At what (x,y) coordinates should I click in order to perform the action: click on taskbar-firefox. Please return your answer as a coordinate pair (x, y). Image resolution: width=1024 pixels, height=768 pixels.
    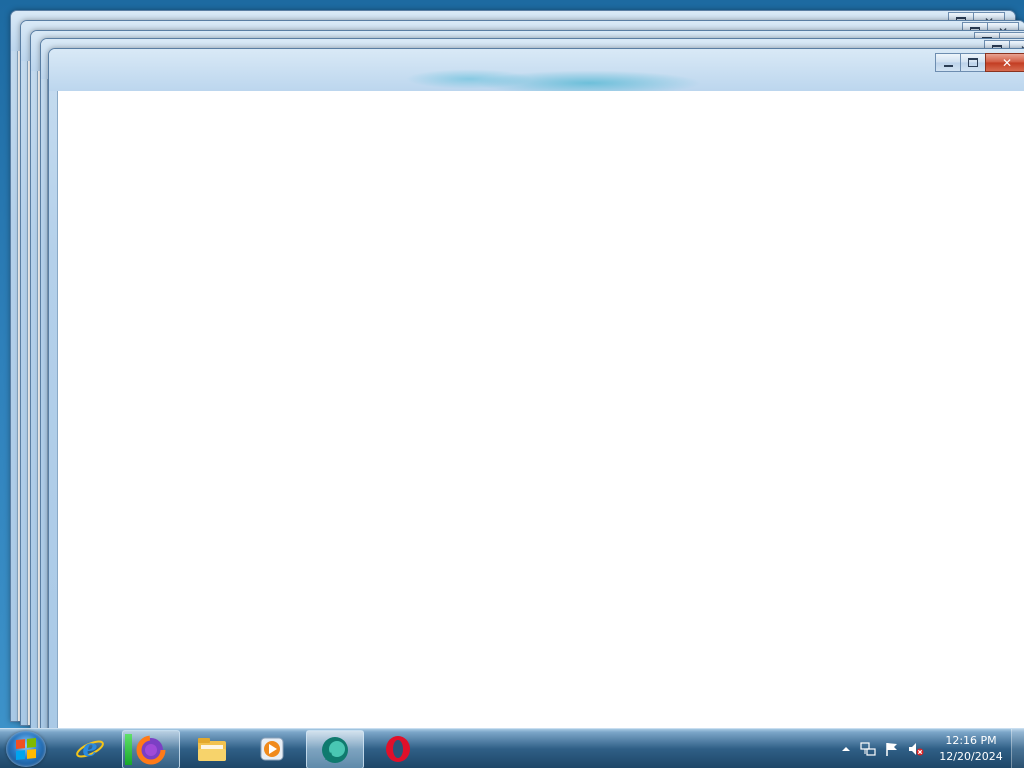
    Looking at the image, I should click on (151, 749).